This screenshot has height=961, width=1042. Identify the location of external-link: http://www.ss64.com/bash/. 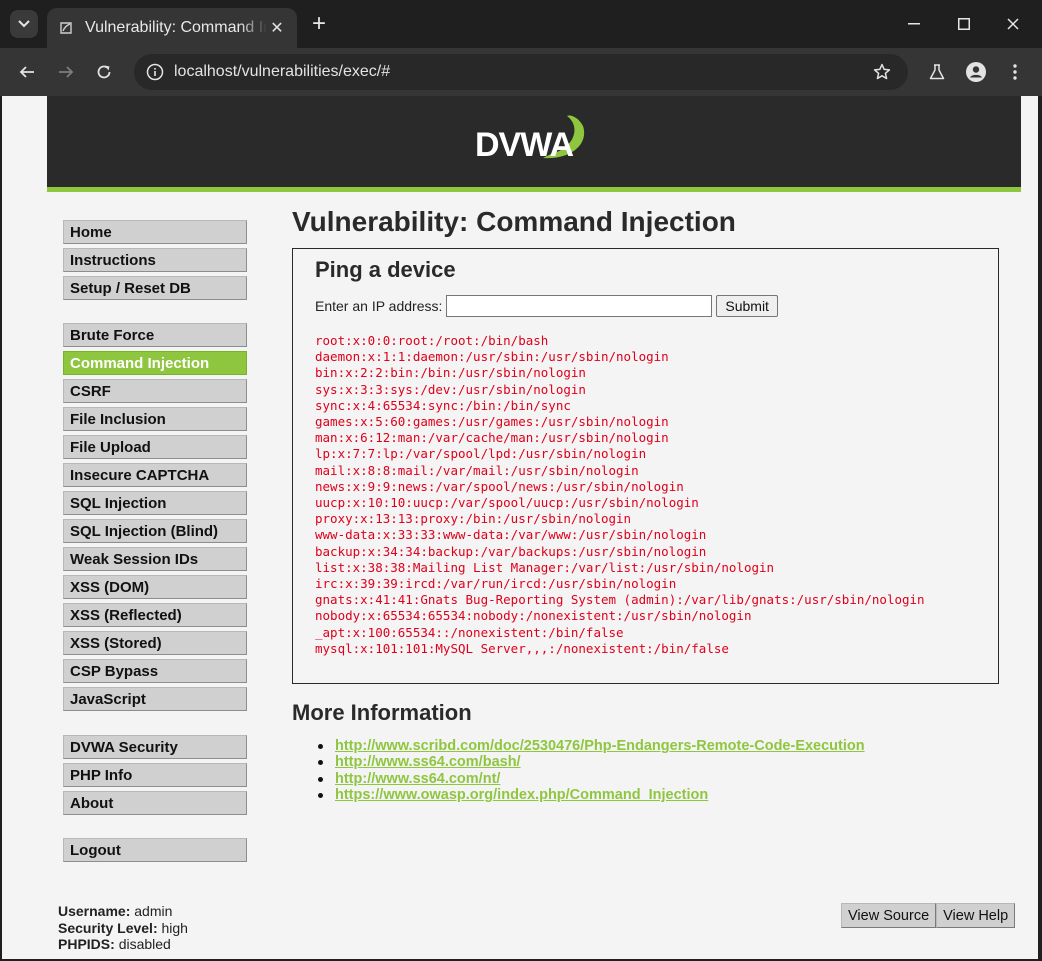
(428, 762).